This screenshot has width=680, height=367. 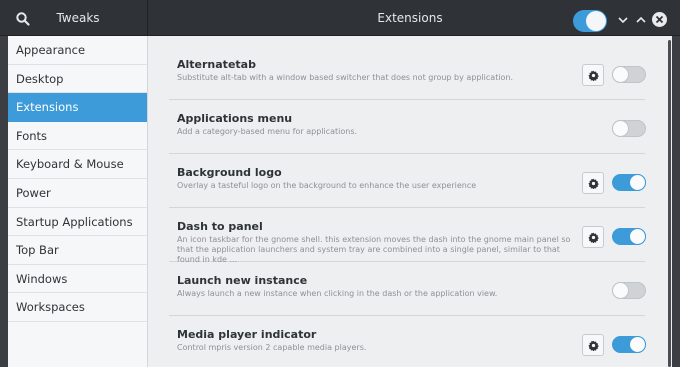 What do you see at coordinates (669, 203) in the screenshot?
I see `scrollbar` at bounding box center [669, 203].